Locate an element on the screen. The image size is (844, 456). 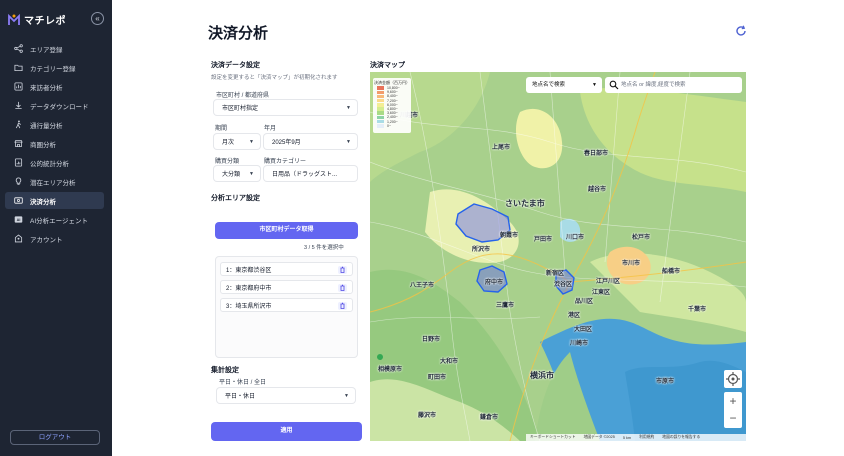
refresh-icon is located at coordinates (741, 31).